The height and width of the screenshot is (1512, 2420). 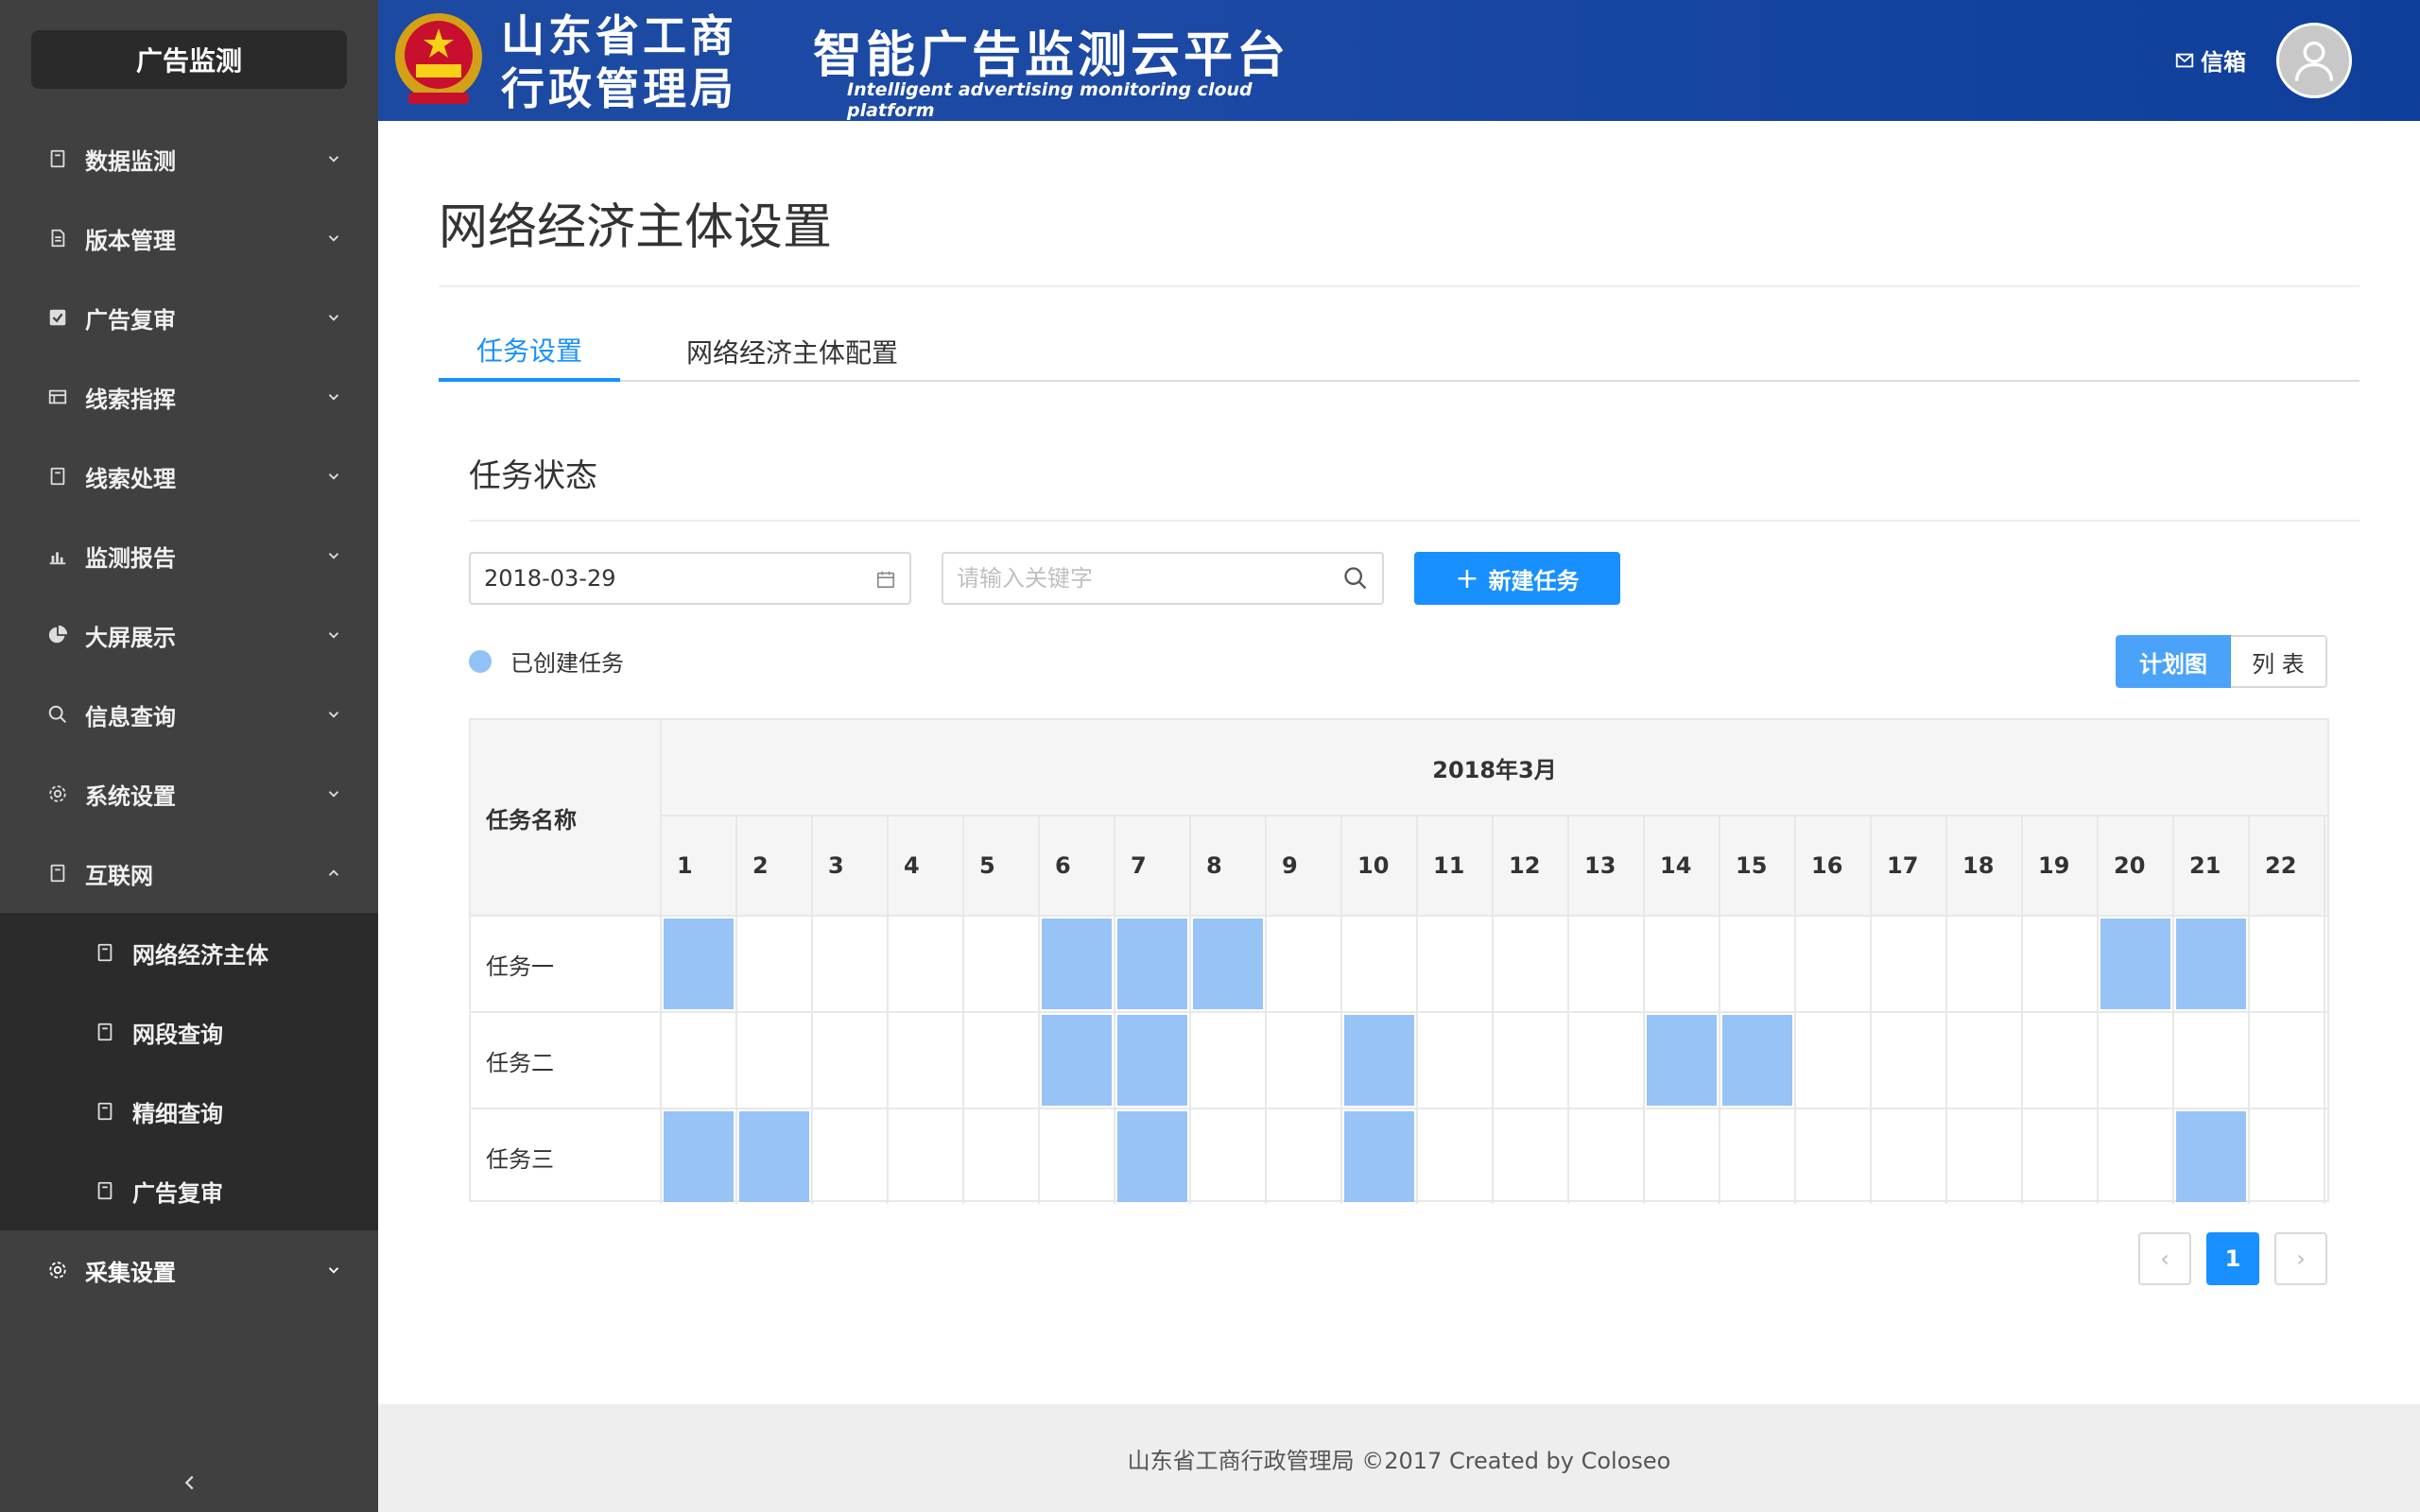 What do you see at coordinates (2279, 661) in the screenshot?
I see `view-list-button: 列 表` at bounding box center [2279, 661].